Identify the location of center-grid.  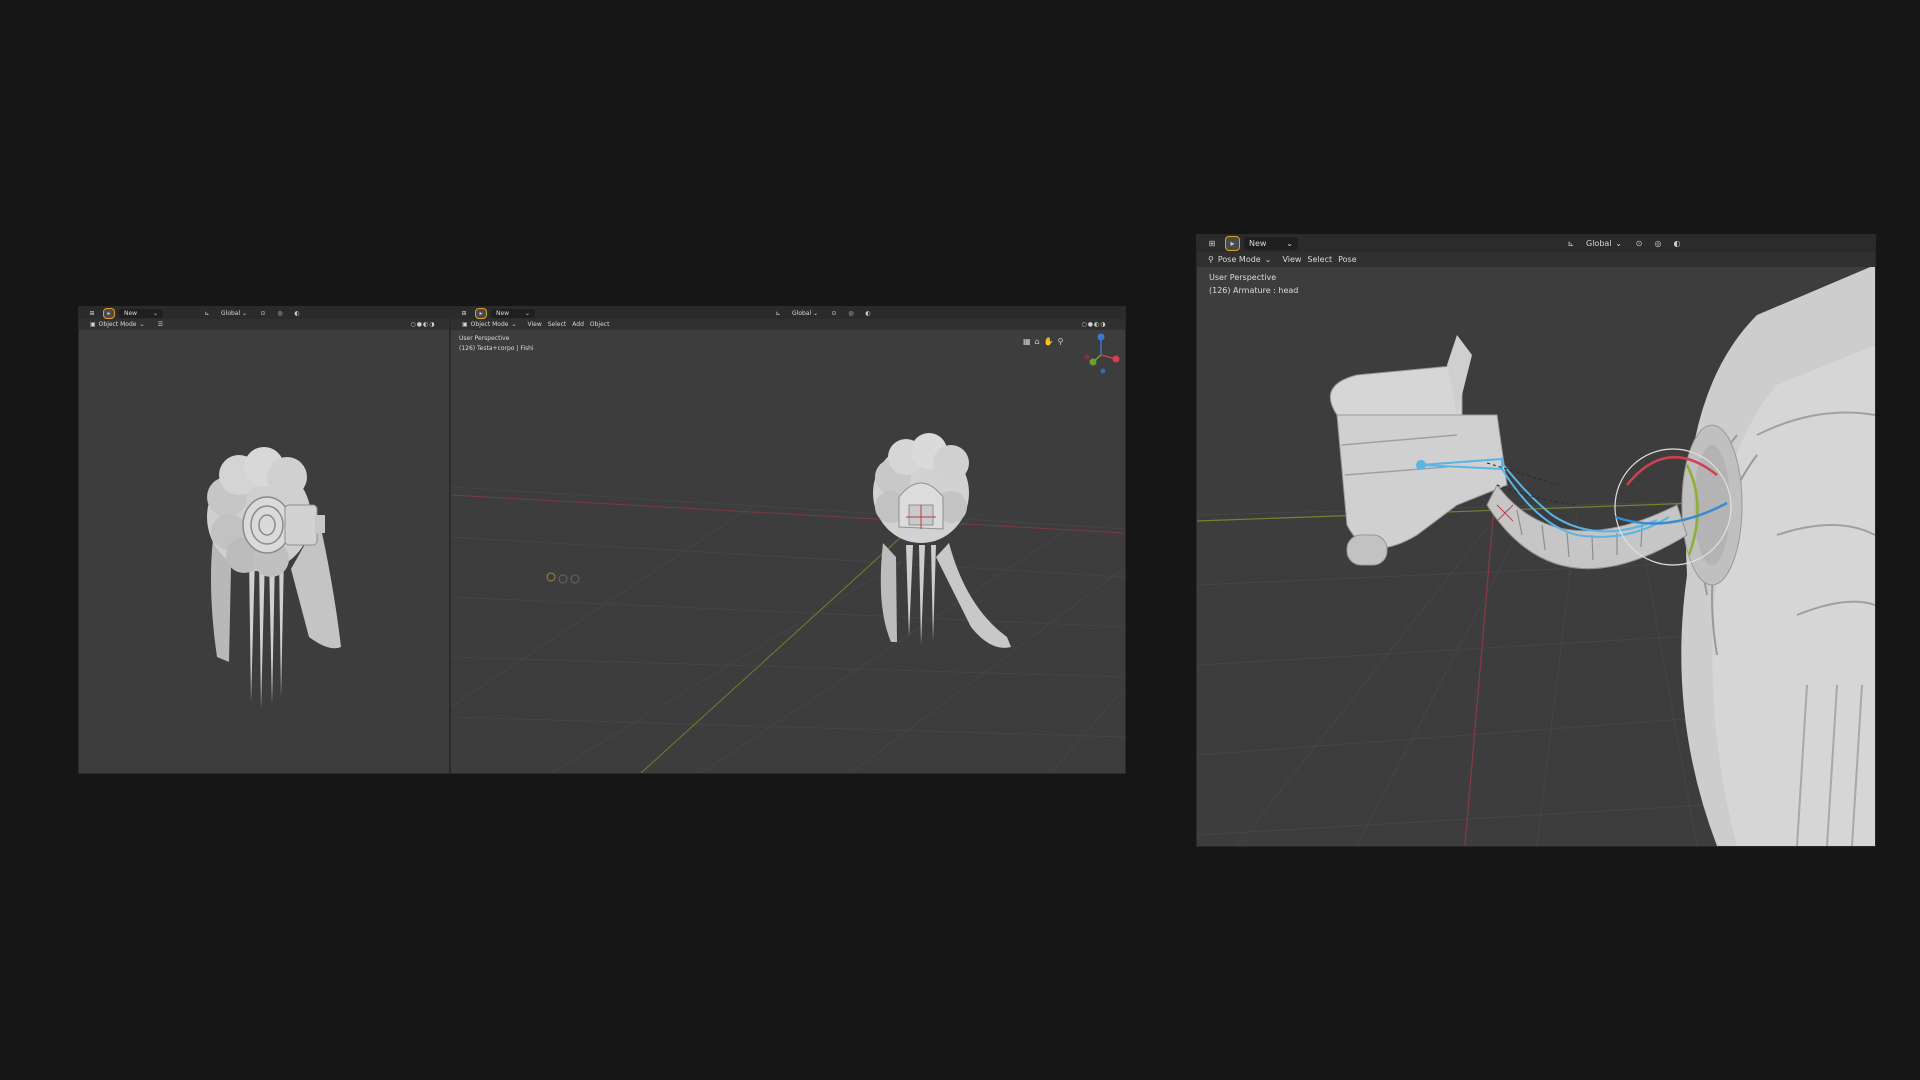
(788, 629).